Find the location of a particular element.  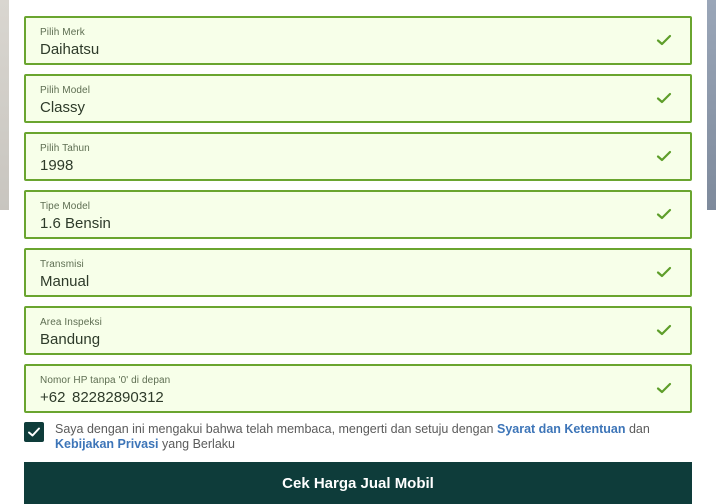

terms-link: Syarat dan Ketentuan is located at coordinates (561, 429).